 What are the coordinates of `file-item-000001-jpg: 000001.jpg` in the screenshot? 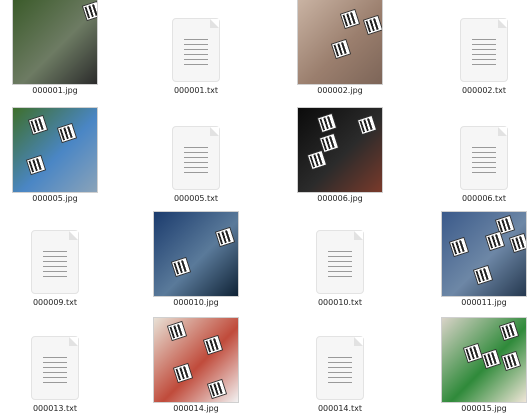 It's located at (55, 50).